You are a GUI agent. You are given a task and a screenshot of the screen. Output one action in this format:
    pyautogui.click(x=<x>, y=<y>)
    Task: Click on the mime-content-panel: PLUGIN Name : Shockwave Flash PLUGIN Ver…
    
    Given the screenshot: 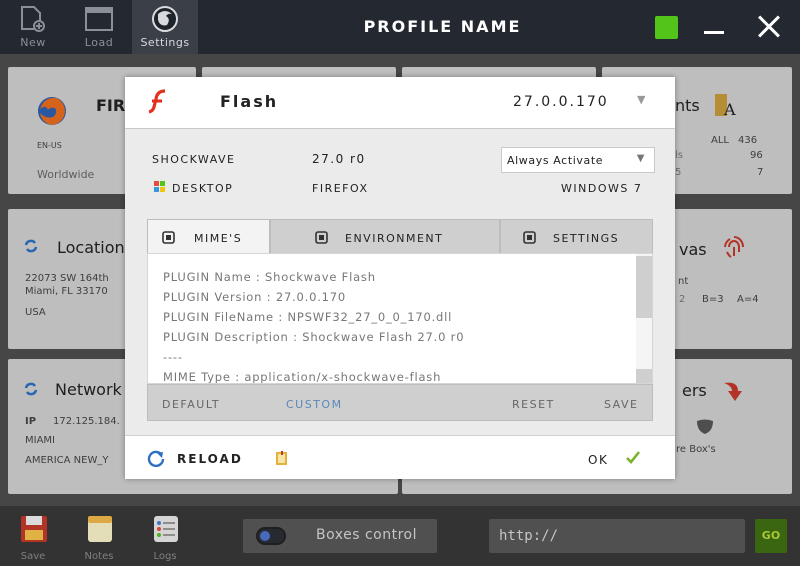 What is the action you would take?
    pyautogui.click(x=400, y=318)
    